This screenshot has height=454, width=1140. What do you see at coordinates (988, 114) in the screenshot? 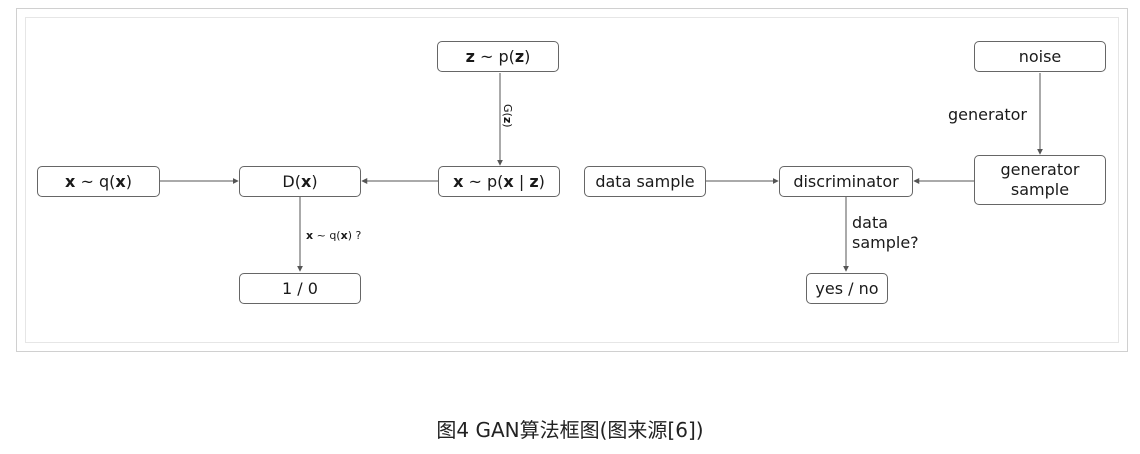
I see `generator-edge-label: generator` at bounding box center [988, 114].